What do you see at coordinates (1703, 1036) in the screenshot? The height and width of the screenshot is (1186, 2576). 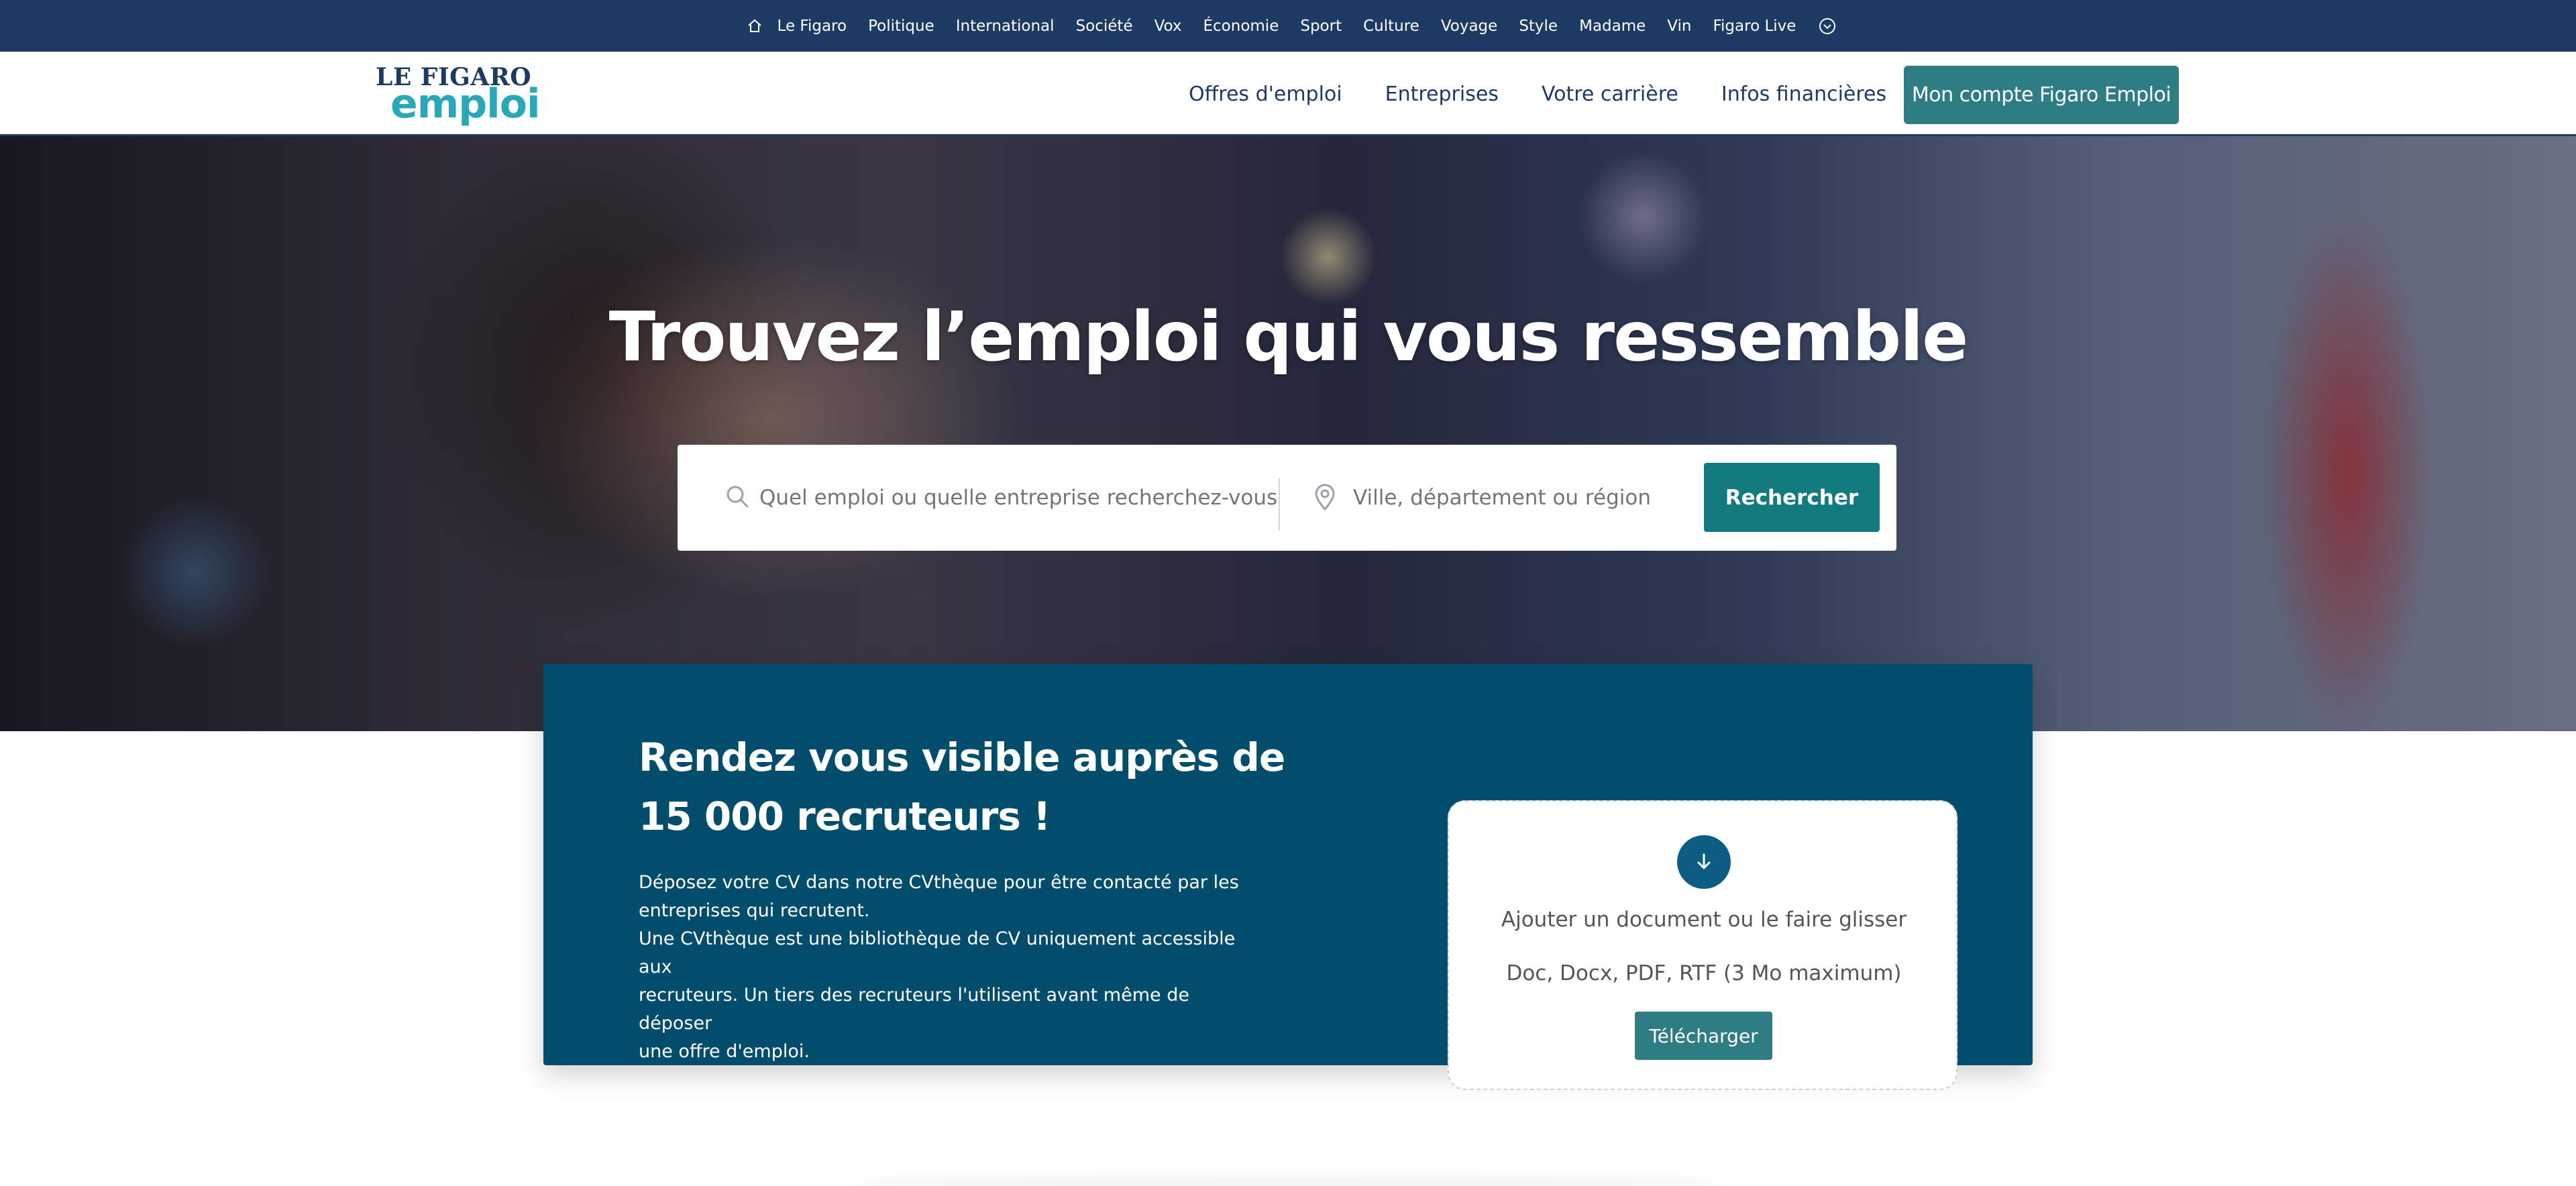 I see `upload-button: Télécharger` at bounding box center [1703, 1036].